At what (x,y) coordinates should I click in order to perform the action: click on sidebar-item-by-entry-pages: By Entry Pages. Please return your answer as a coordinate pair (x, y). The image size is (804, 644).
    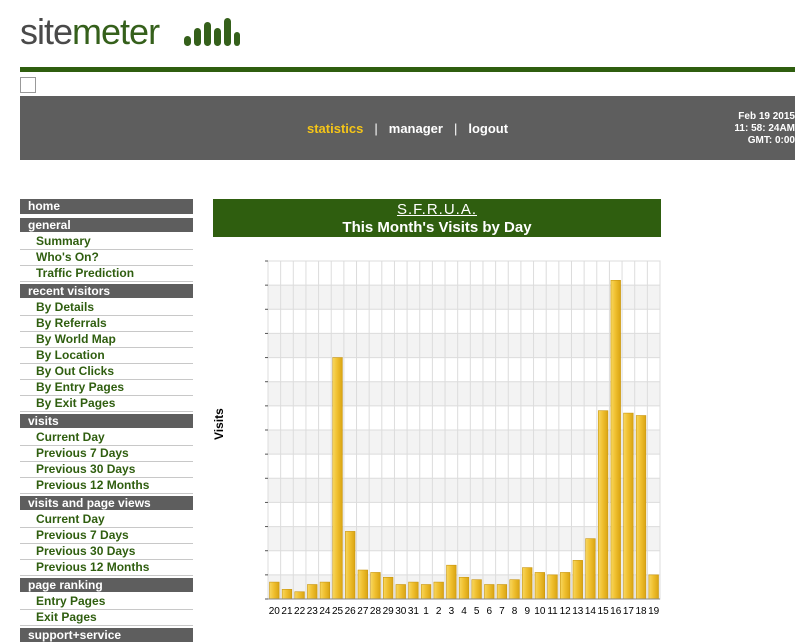
    Looking at the image, I should click on (106, 388).